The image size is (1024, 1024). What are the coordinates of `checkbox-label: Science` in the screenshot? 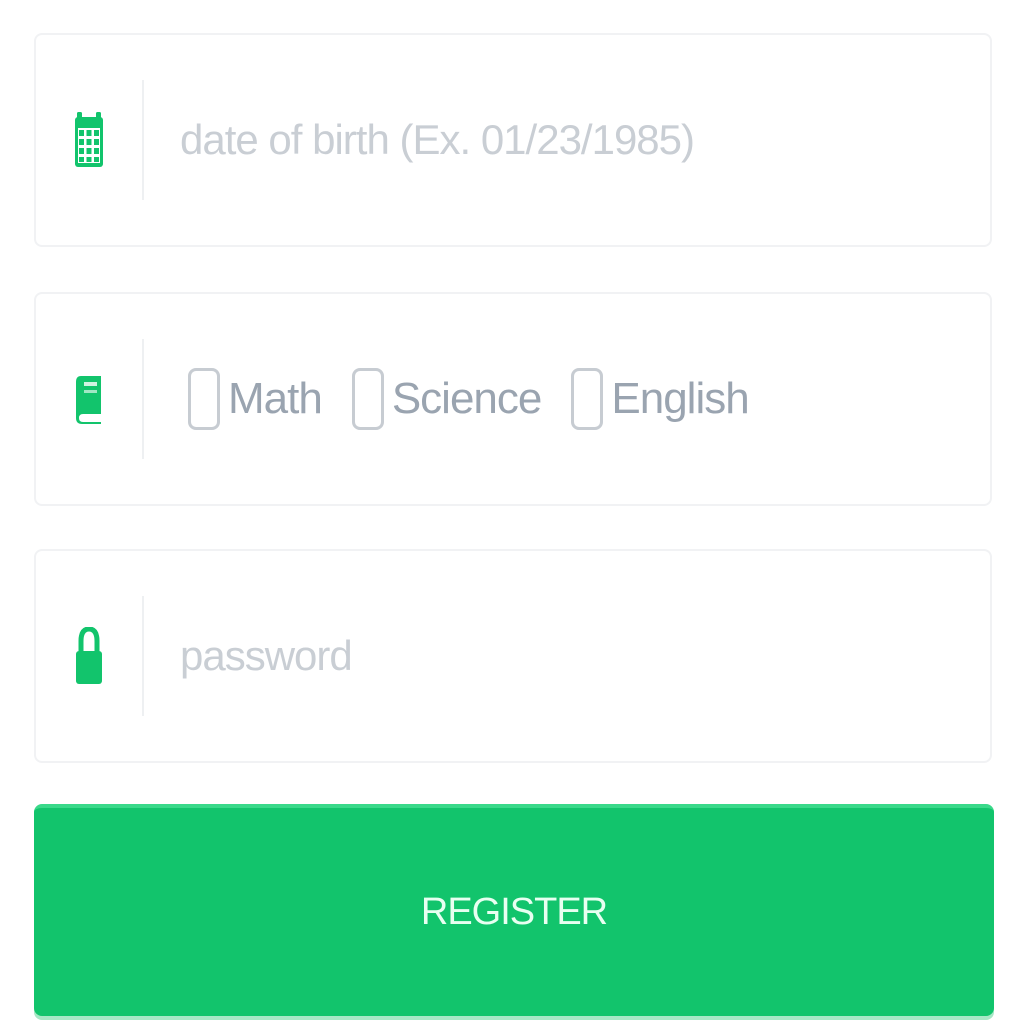 It's located at (467, 398).